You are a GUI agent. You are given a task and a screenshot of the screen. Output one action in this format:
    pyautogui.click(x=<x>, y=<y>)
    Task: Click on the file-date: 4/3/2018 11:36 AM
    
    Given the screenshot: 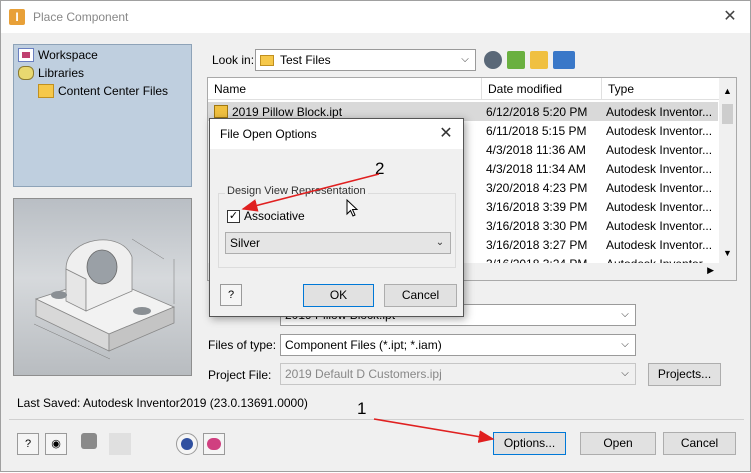 What is the action you would take?
    pyautogui.click(x=536, y=150)
    